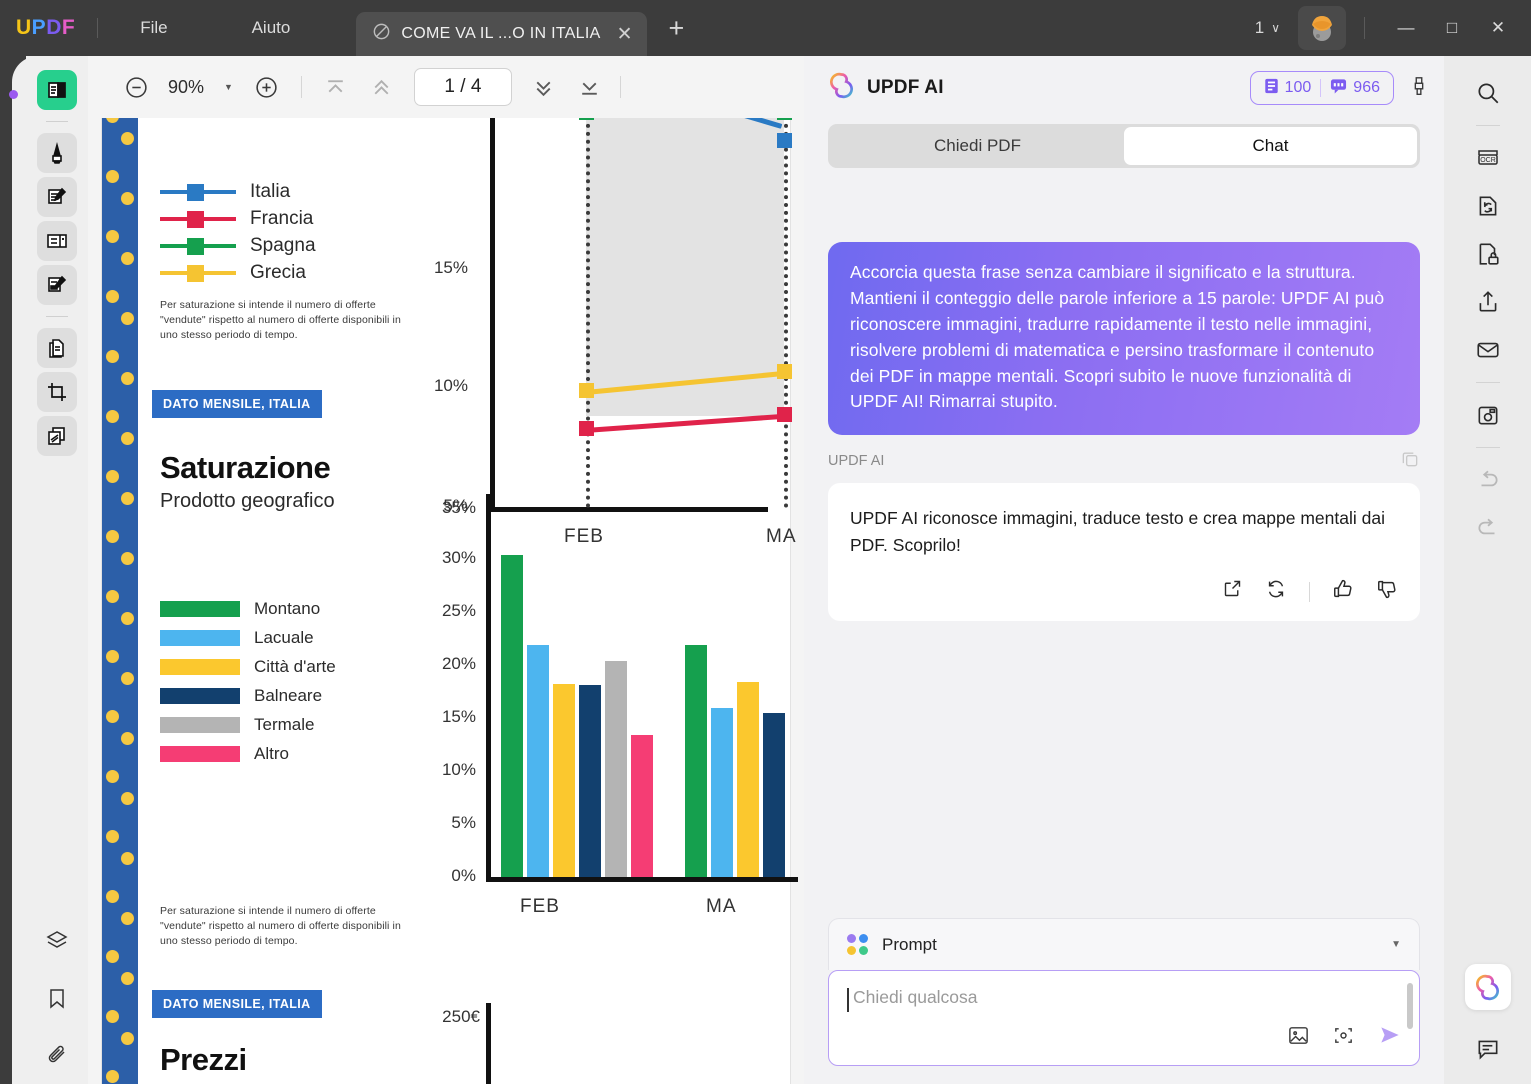 The height and width of the screenshot is (1084, 1531). Describe the element at coordinates (458, 557) in the screenshot. I see `bar-chart-ytick: 30%` at that location.